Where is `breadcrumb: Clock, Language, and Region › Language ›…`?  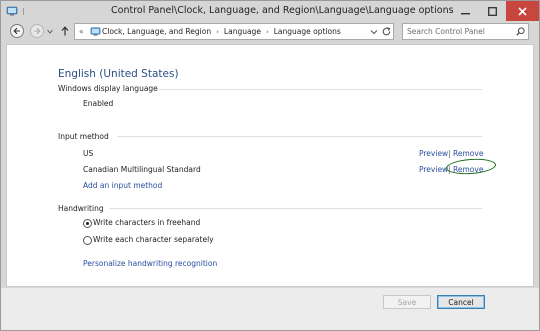
breadcrumb: Clock, Language, and Region › Language ›… is located at coordinates (221, 31).